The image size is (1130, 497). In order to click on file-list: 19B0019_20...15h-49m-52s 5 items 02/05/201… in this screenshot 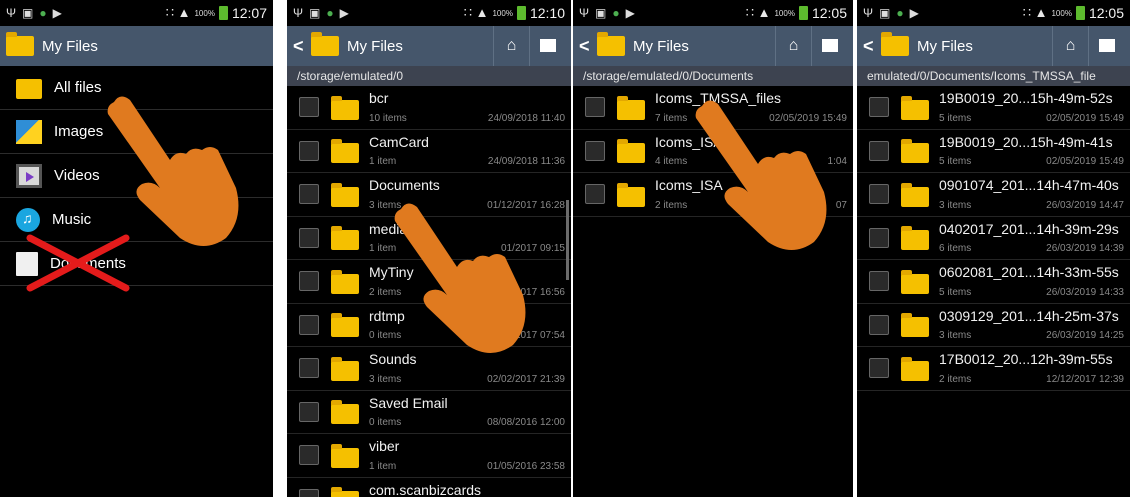, I will do `click(993, 238)`.